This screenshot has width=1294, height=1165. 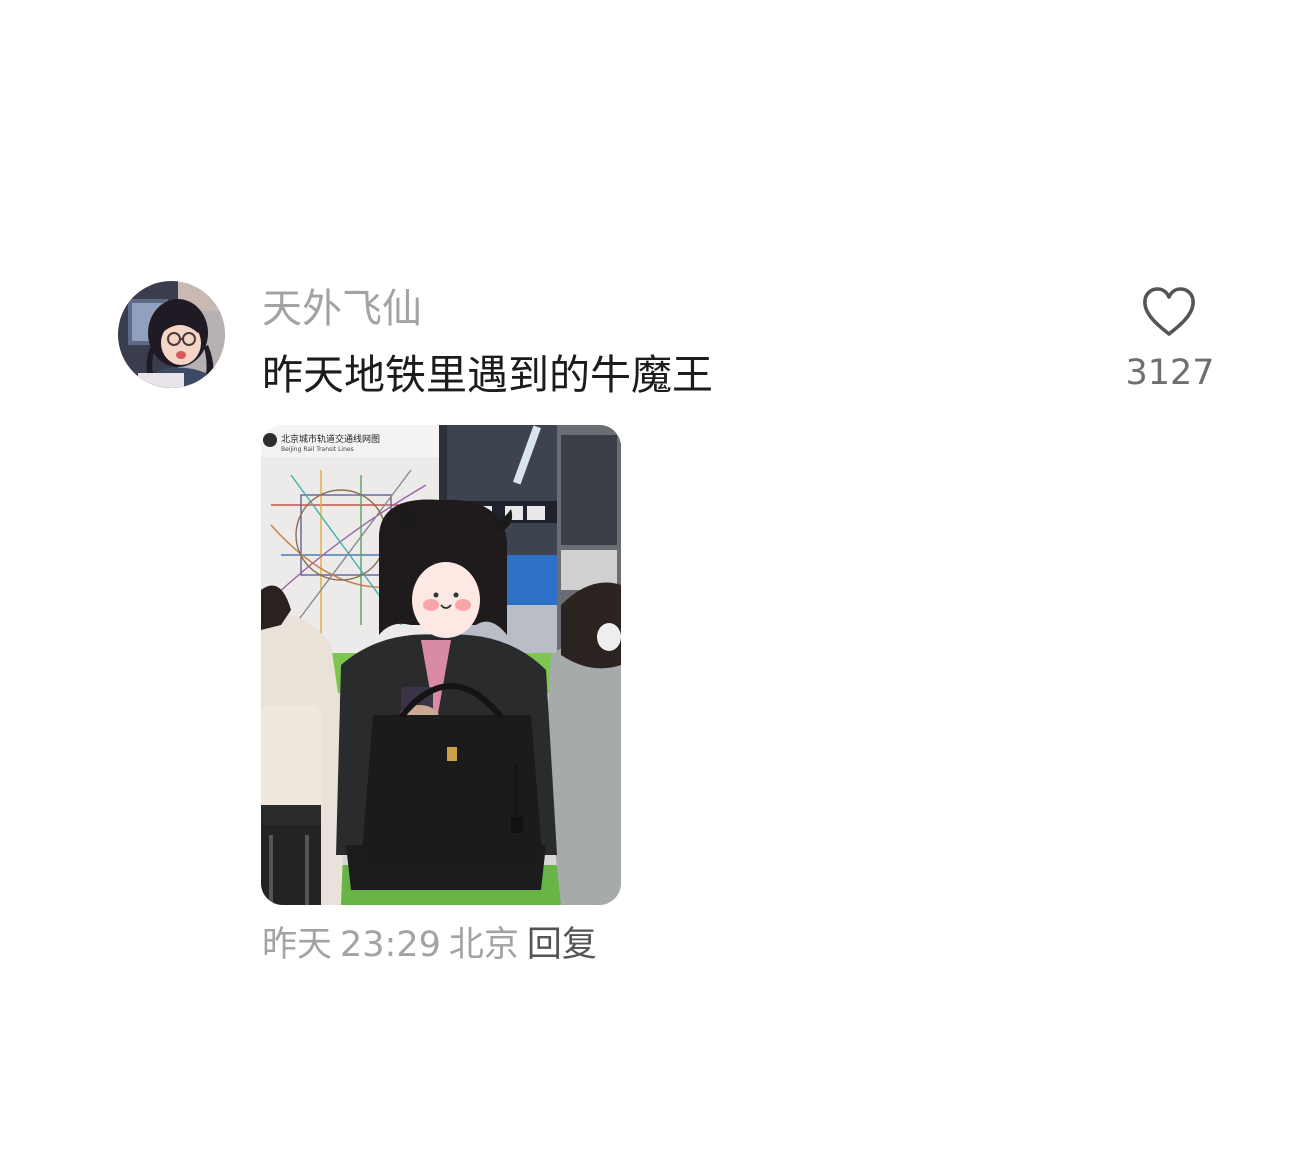 What do you see at coordinates (330, 439) in the screenshot?
I see `map-title: 北京城市轨道交通线网图` at bounding box center [330, 439].